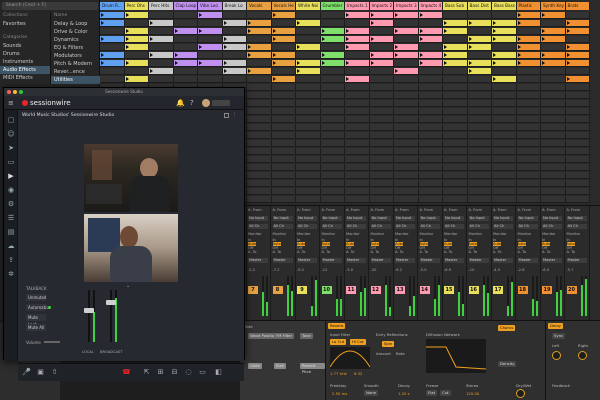 Image resolution: width=600 pixels, height=400 pixels. Describe the element at coordinates (221, 103) in the screenshot. I see `user-name-pill` at that location.